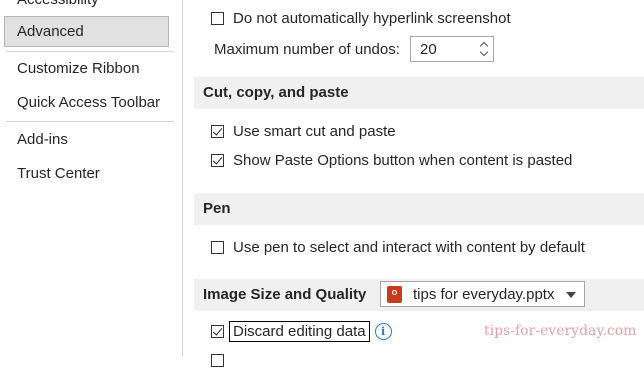 The image size is (644, 370). I want to click on spin-down-icon, so click(484, 54).